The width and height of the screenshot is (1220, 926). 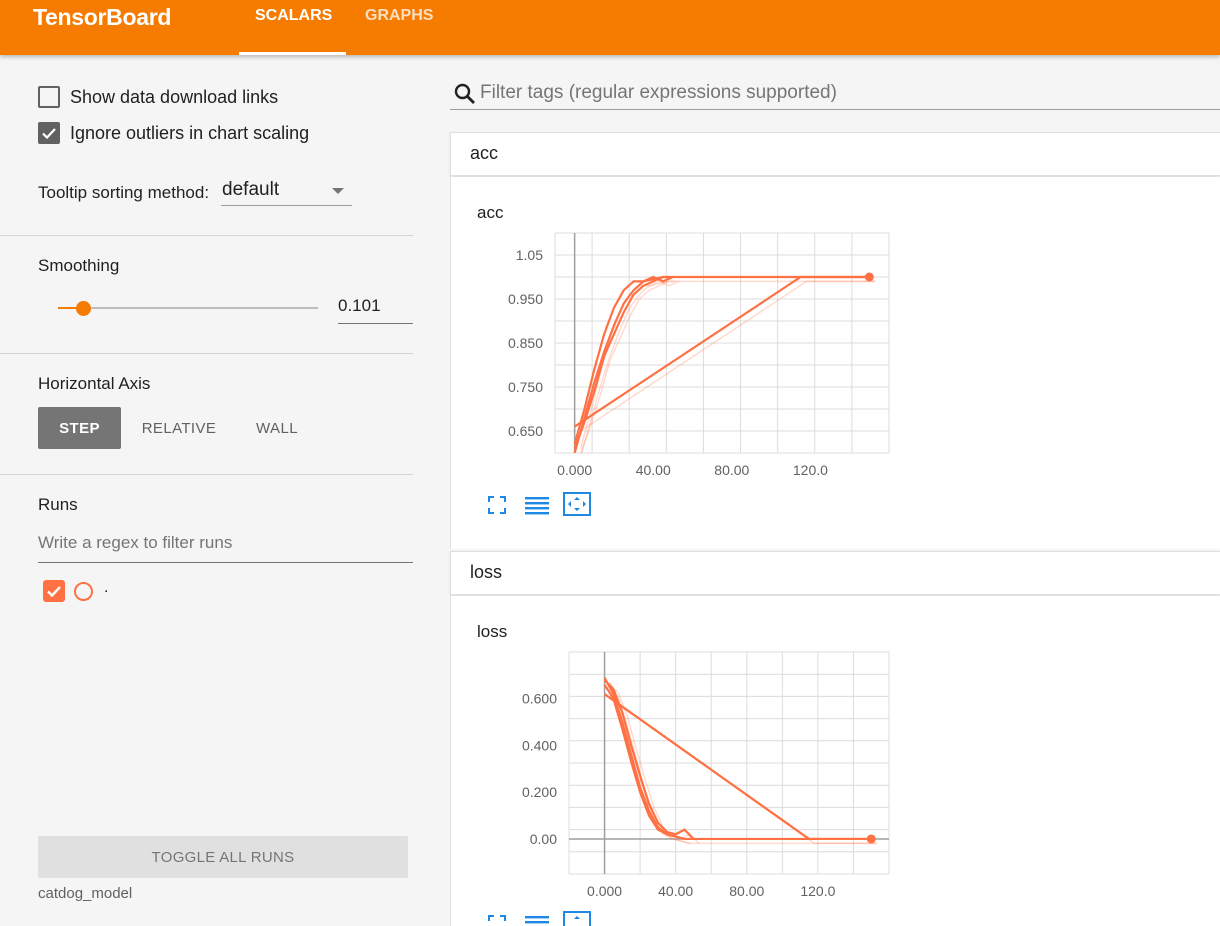 I want to click on y-tick-label: 0.400, so click(x=539, y=745).